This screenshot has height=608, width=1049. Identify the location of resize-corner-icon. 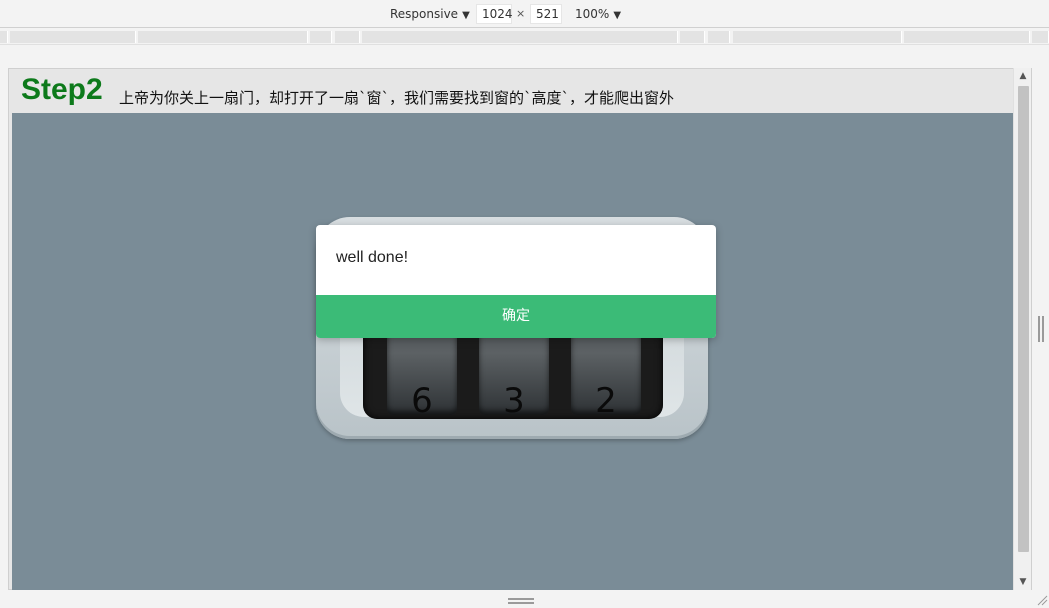
(1042, 600).